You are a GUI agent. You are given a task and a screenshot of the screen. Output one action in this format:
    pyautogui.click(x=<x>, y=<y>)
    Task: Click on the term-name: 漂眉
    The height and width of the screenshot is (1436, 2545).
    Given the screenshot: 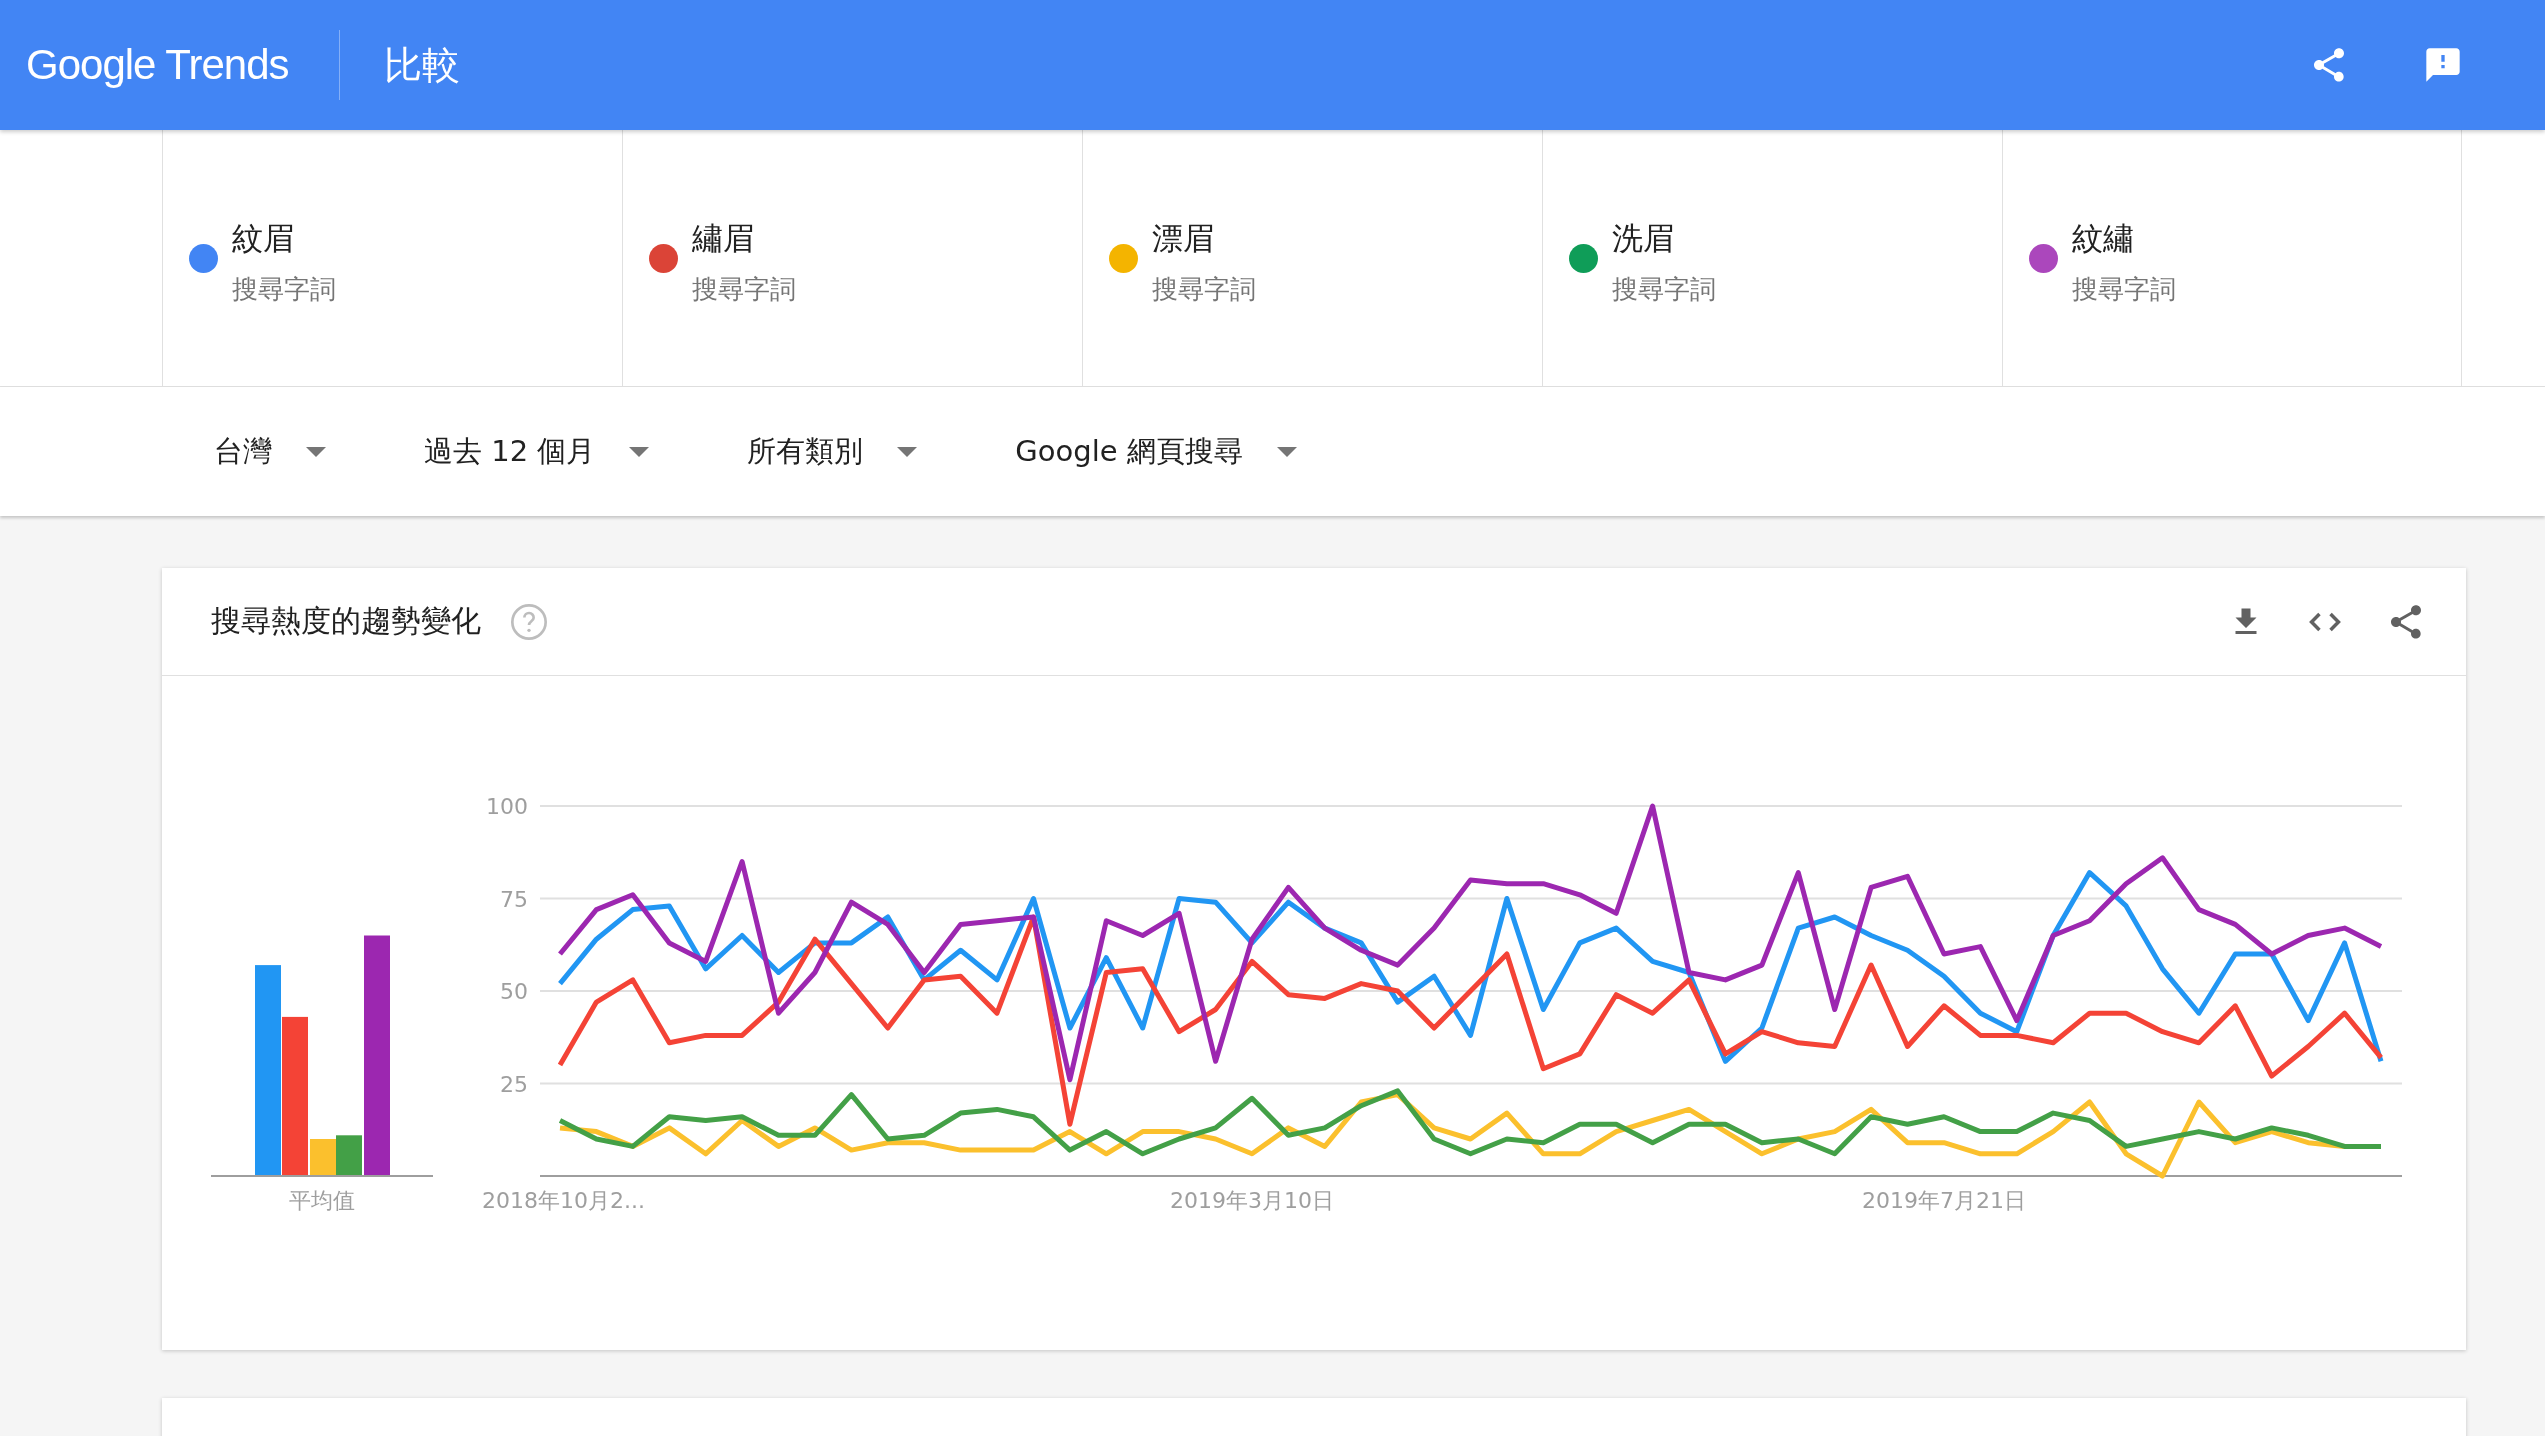 What is the action you would take?
    pyautogui.click(x=1183, y=238)
    